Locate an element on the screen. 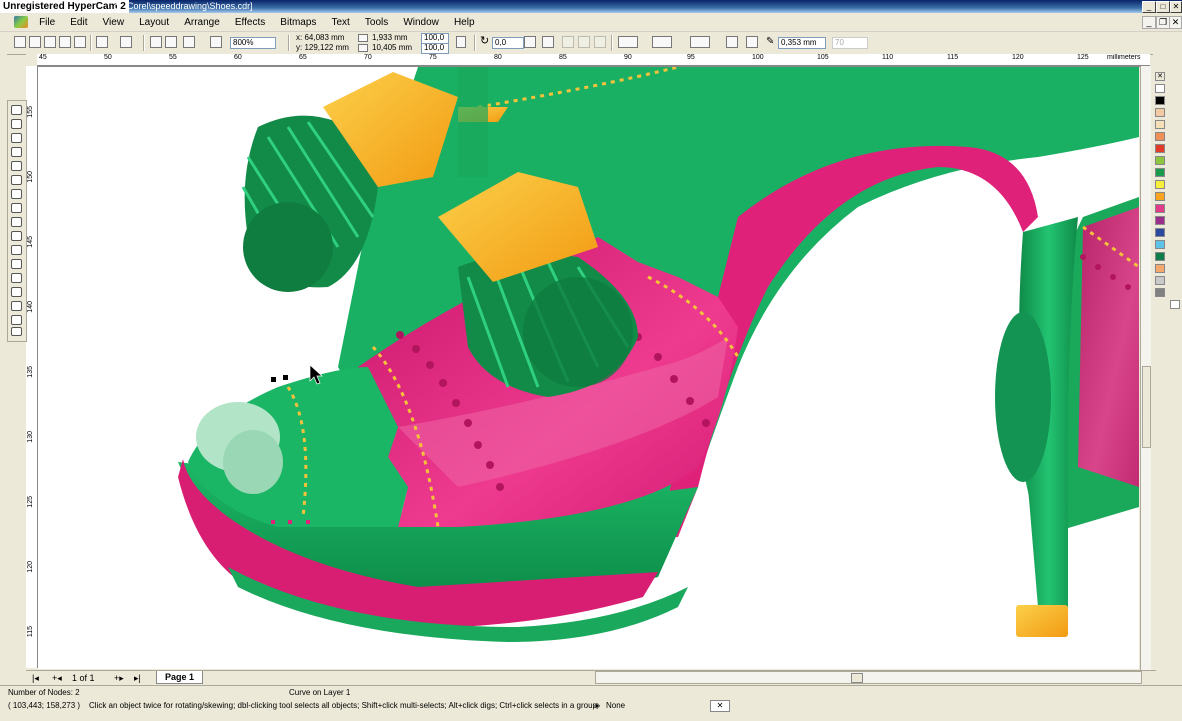 The height and width of the screenshot is (721, 1182). interactive-tool-icon is located at coordinates (16, 306).